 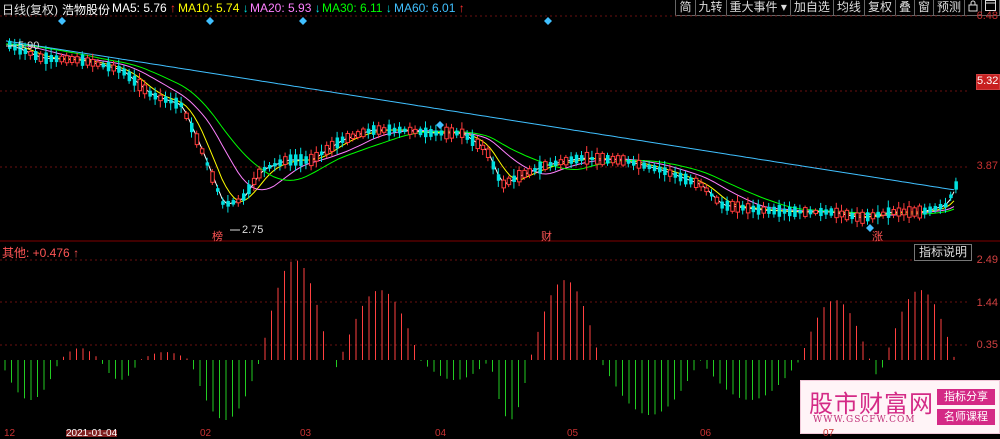 I want to click on price-axis-mid: 3.87, so click(x=987, y=166).